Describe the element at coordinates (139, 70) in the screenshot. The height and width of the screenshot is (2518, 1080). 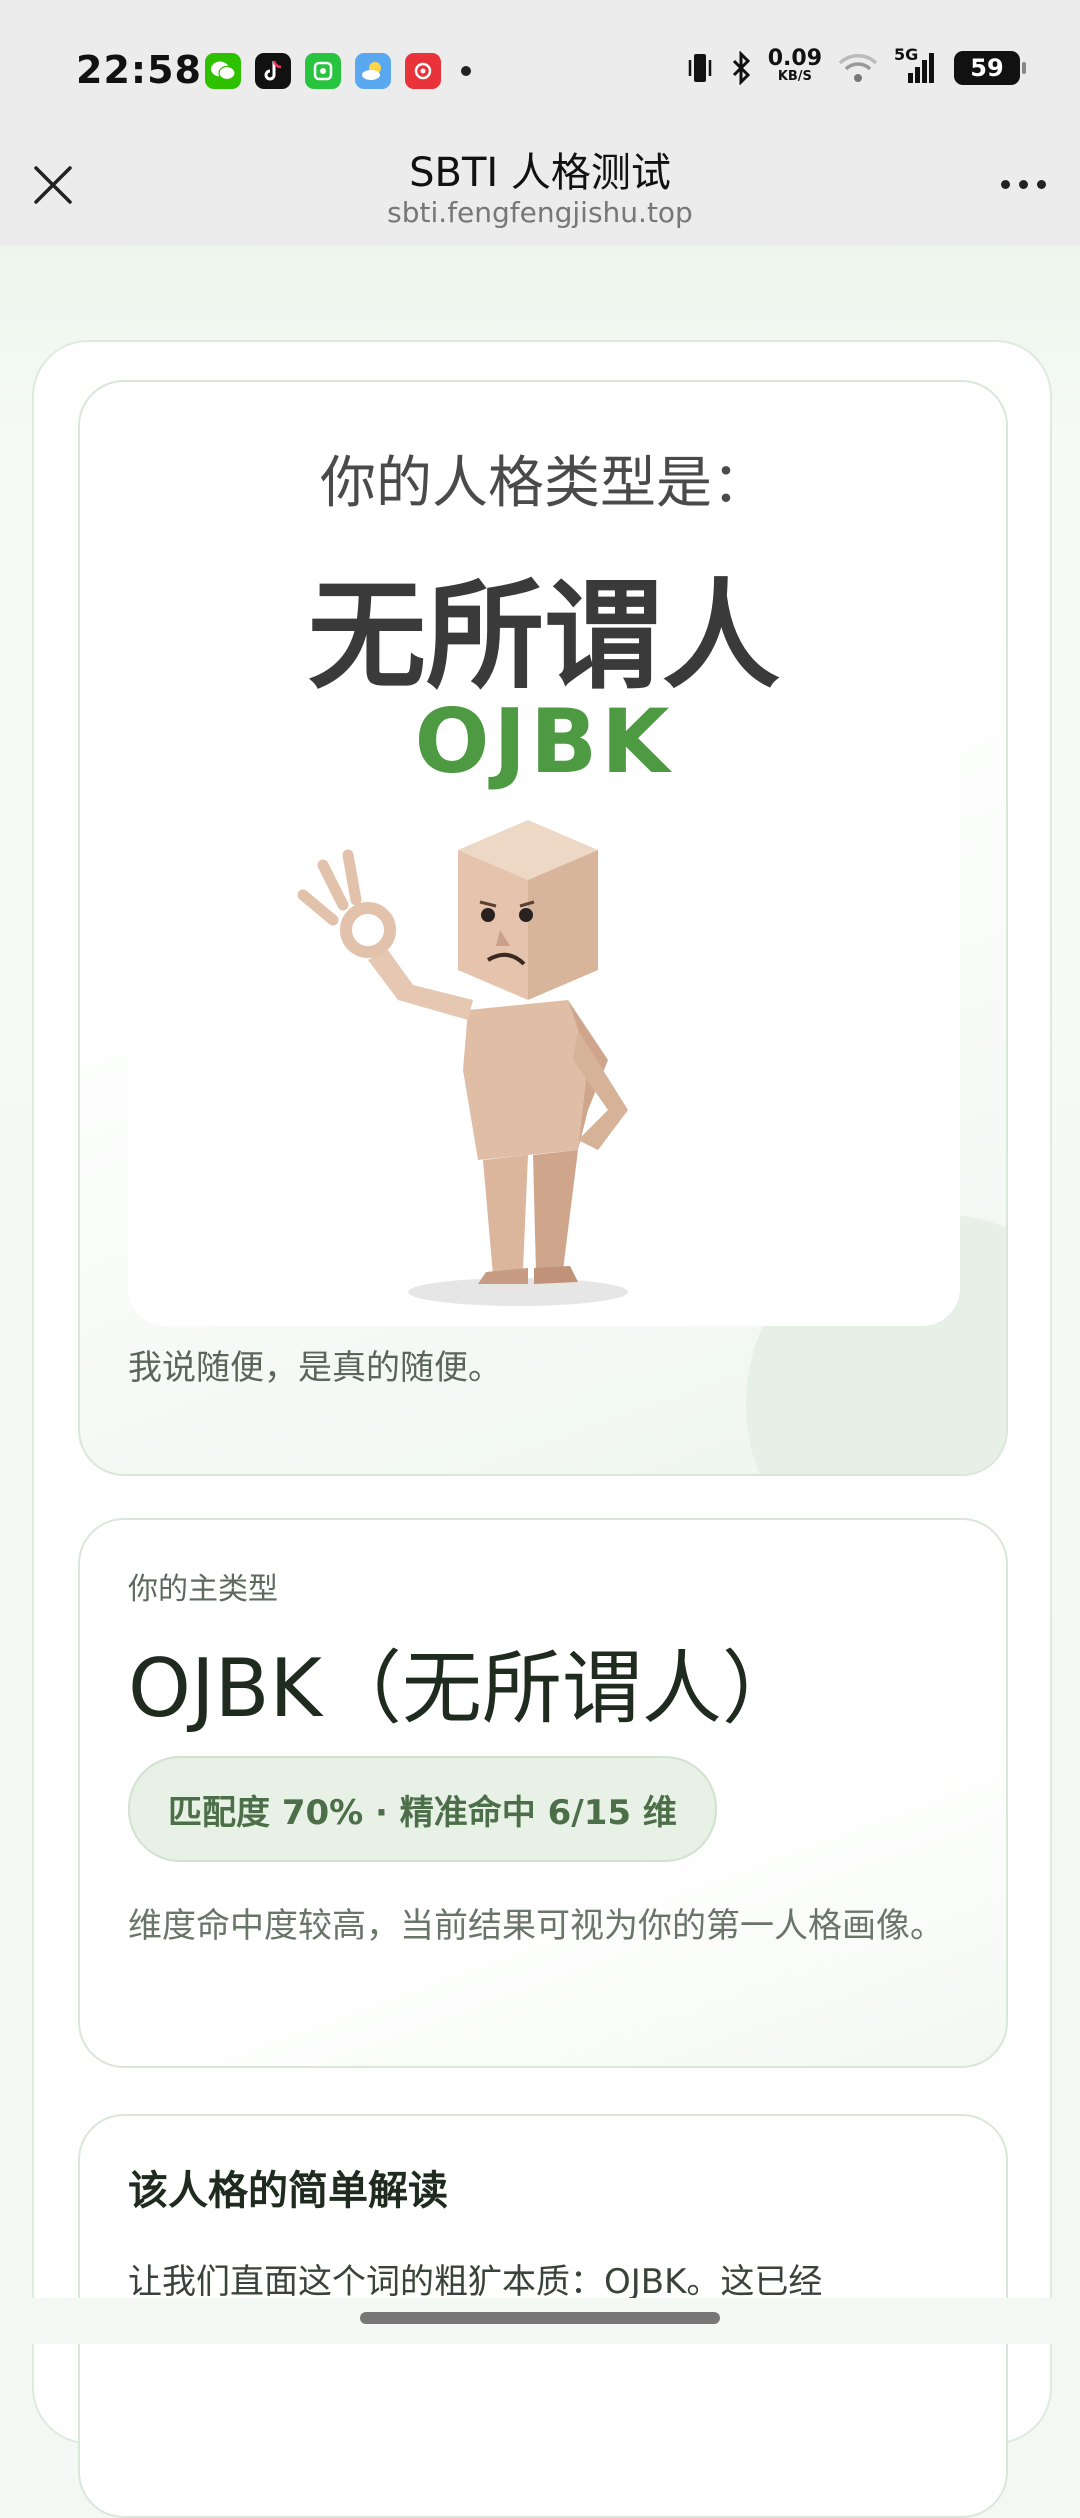
I see `status-time: 22:58` at that location.